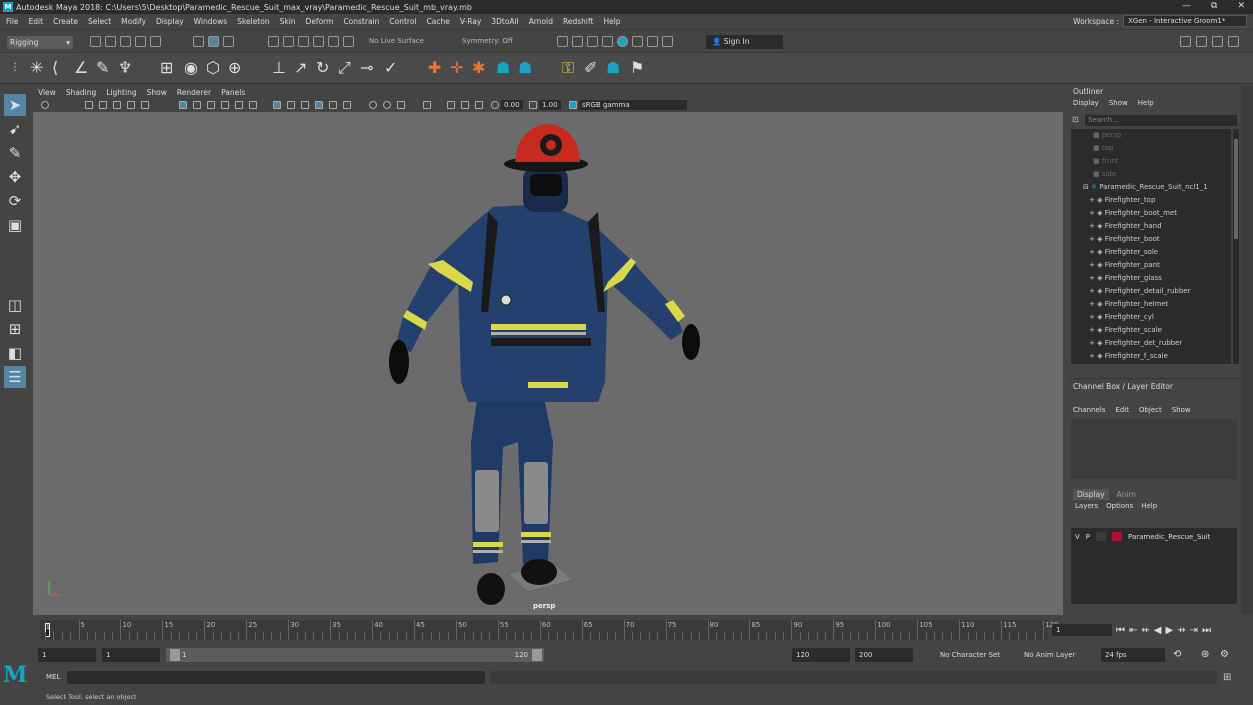 This screenshot has height=705, width=1253. What do you see at coordinates (213, 41) in the screenshot?
I see `select-object-icon` at bounding box center [213, 41].